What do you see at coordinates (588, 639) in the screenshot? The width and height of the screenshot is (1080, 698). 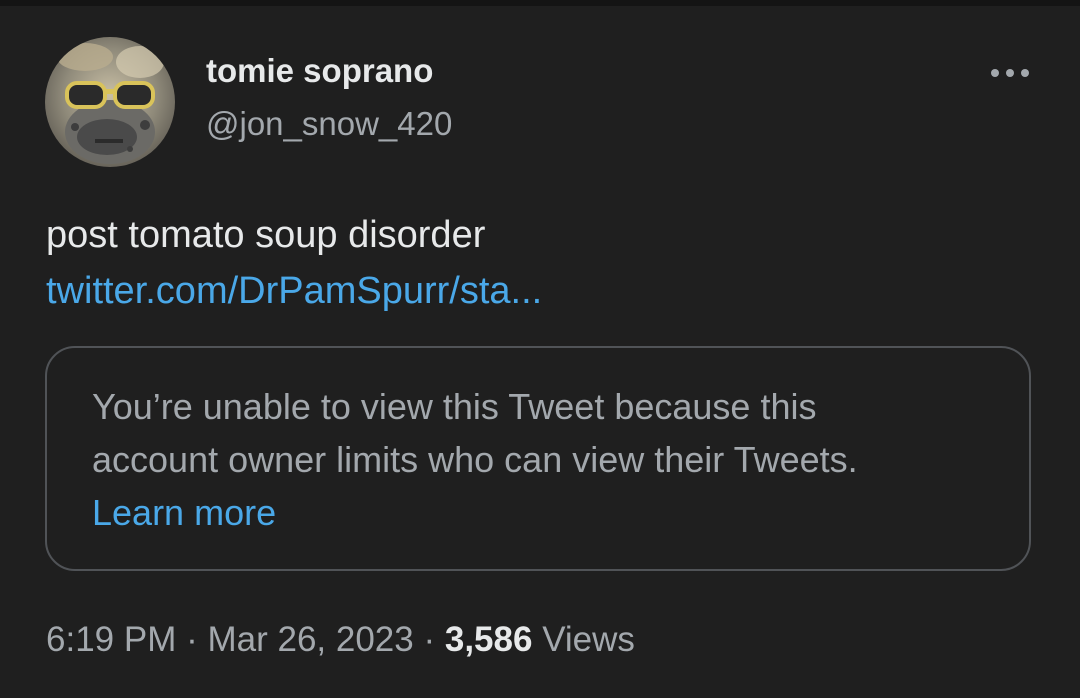 I see `views-label: Views` at bounding box center [588, 639].